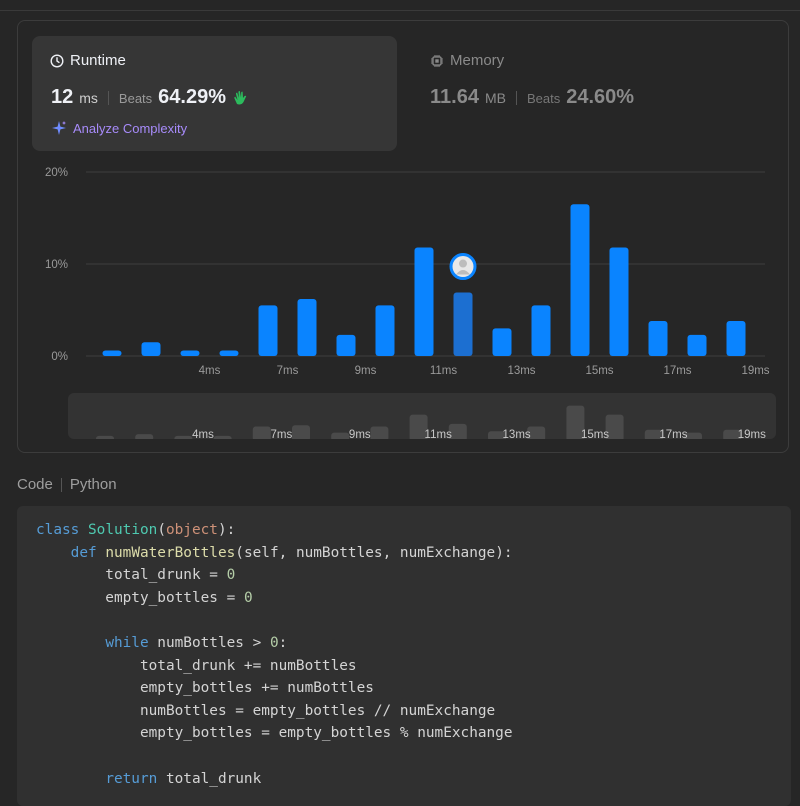 The width and height of the screenshot is (800, 806). Describe the element at coordinates (59, 357) in the screenshot. I see `y-tick-label: 0%` at that location.